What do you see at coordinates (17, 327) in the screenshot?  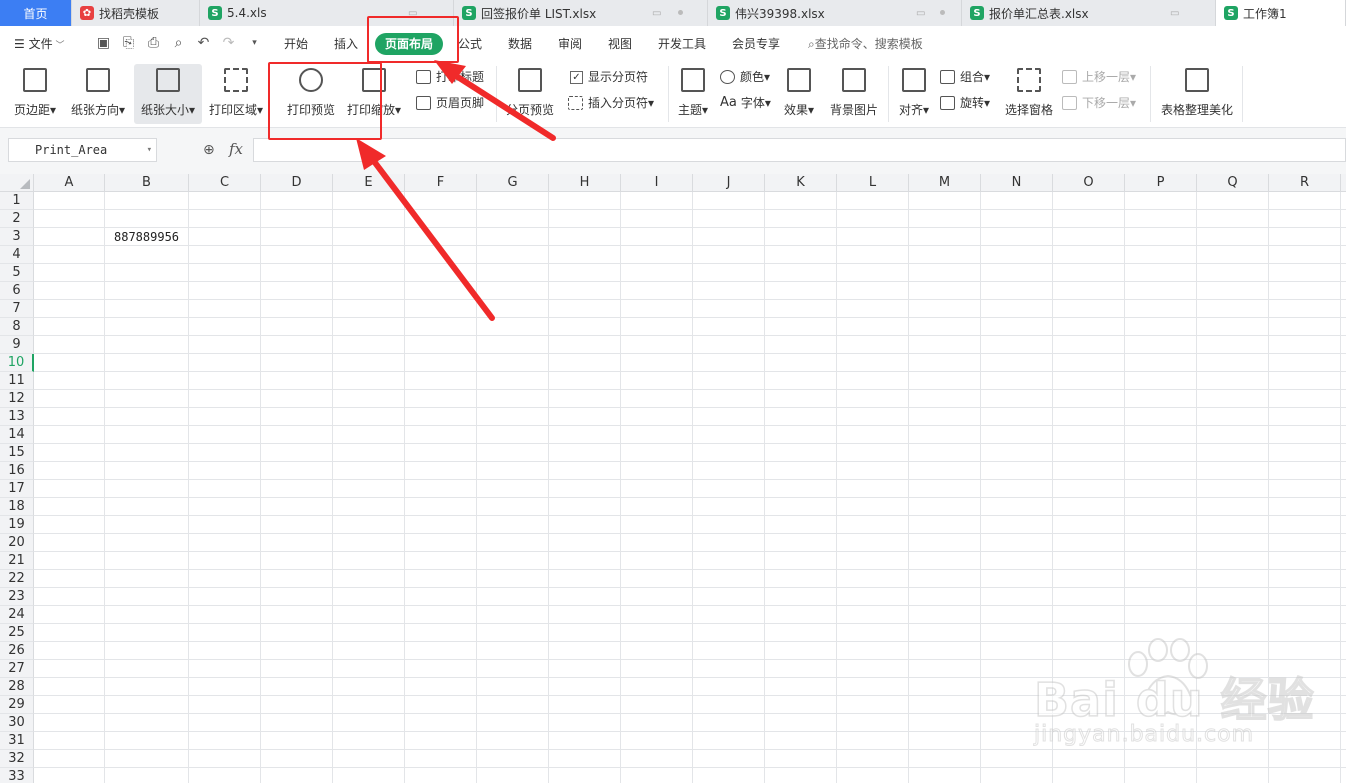 I see `row-header-8: 8` at bounding box center [17, 327].